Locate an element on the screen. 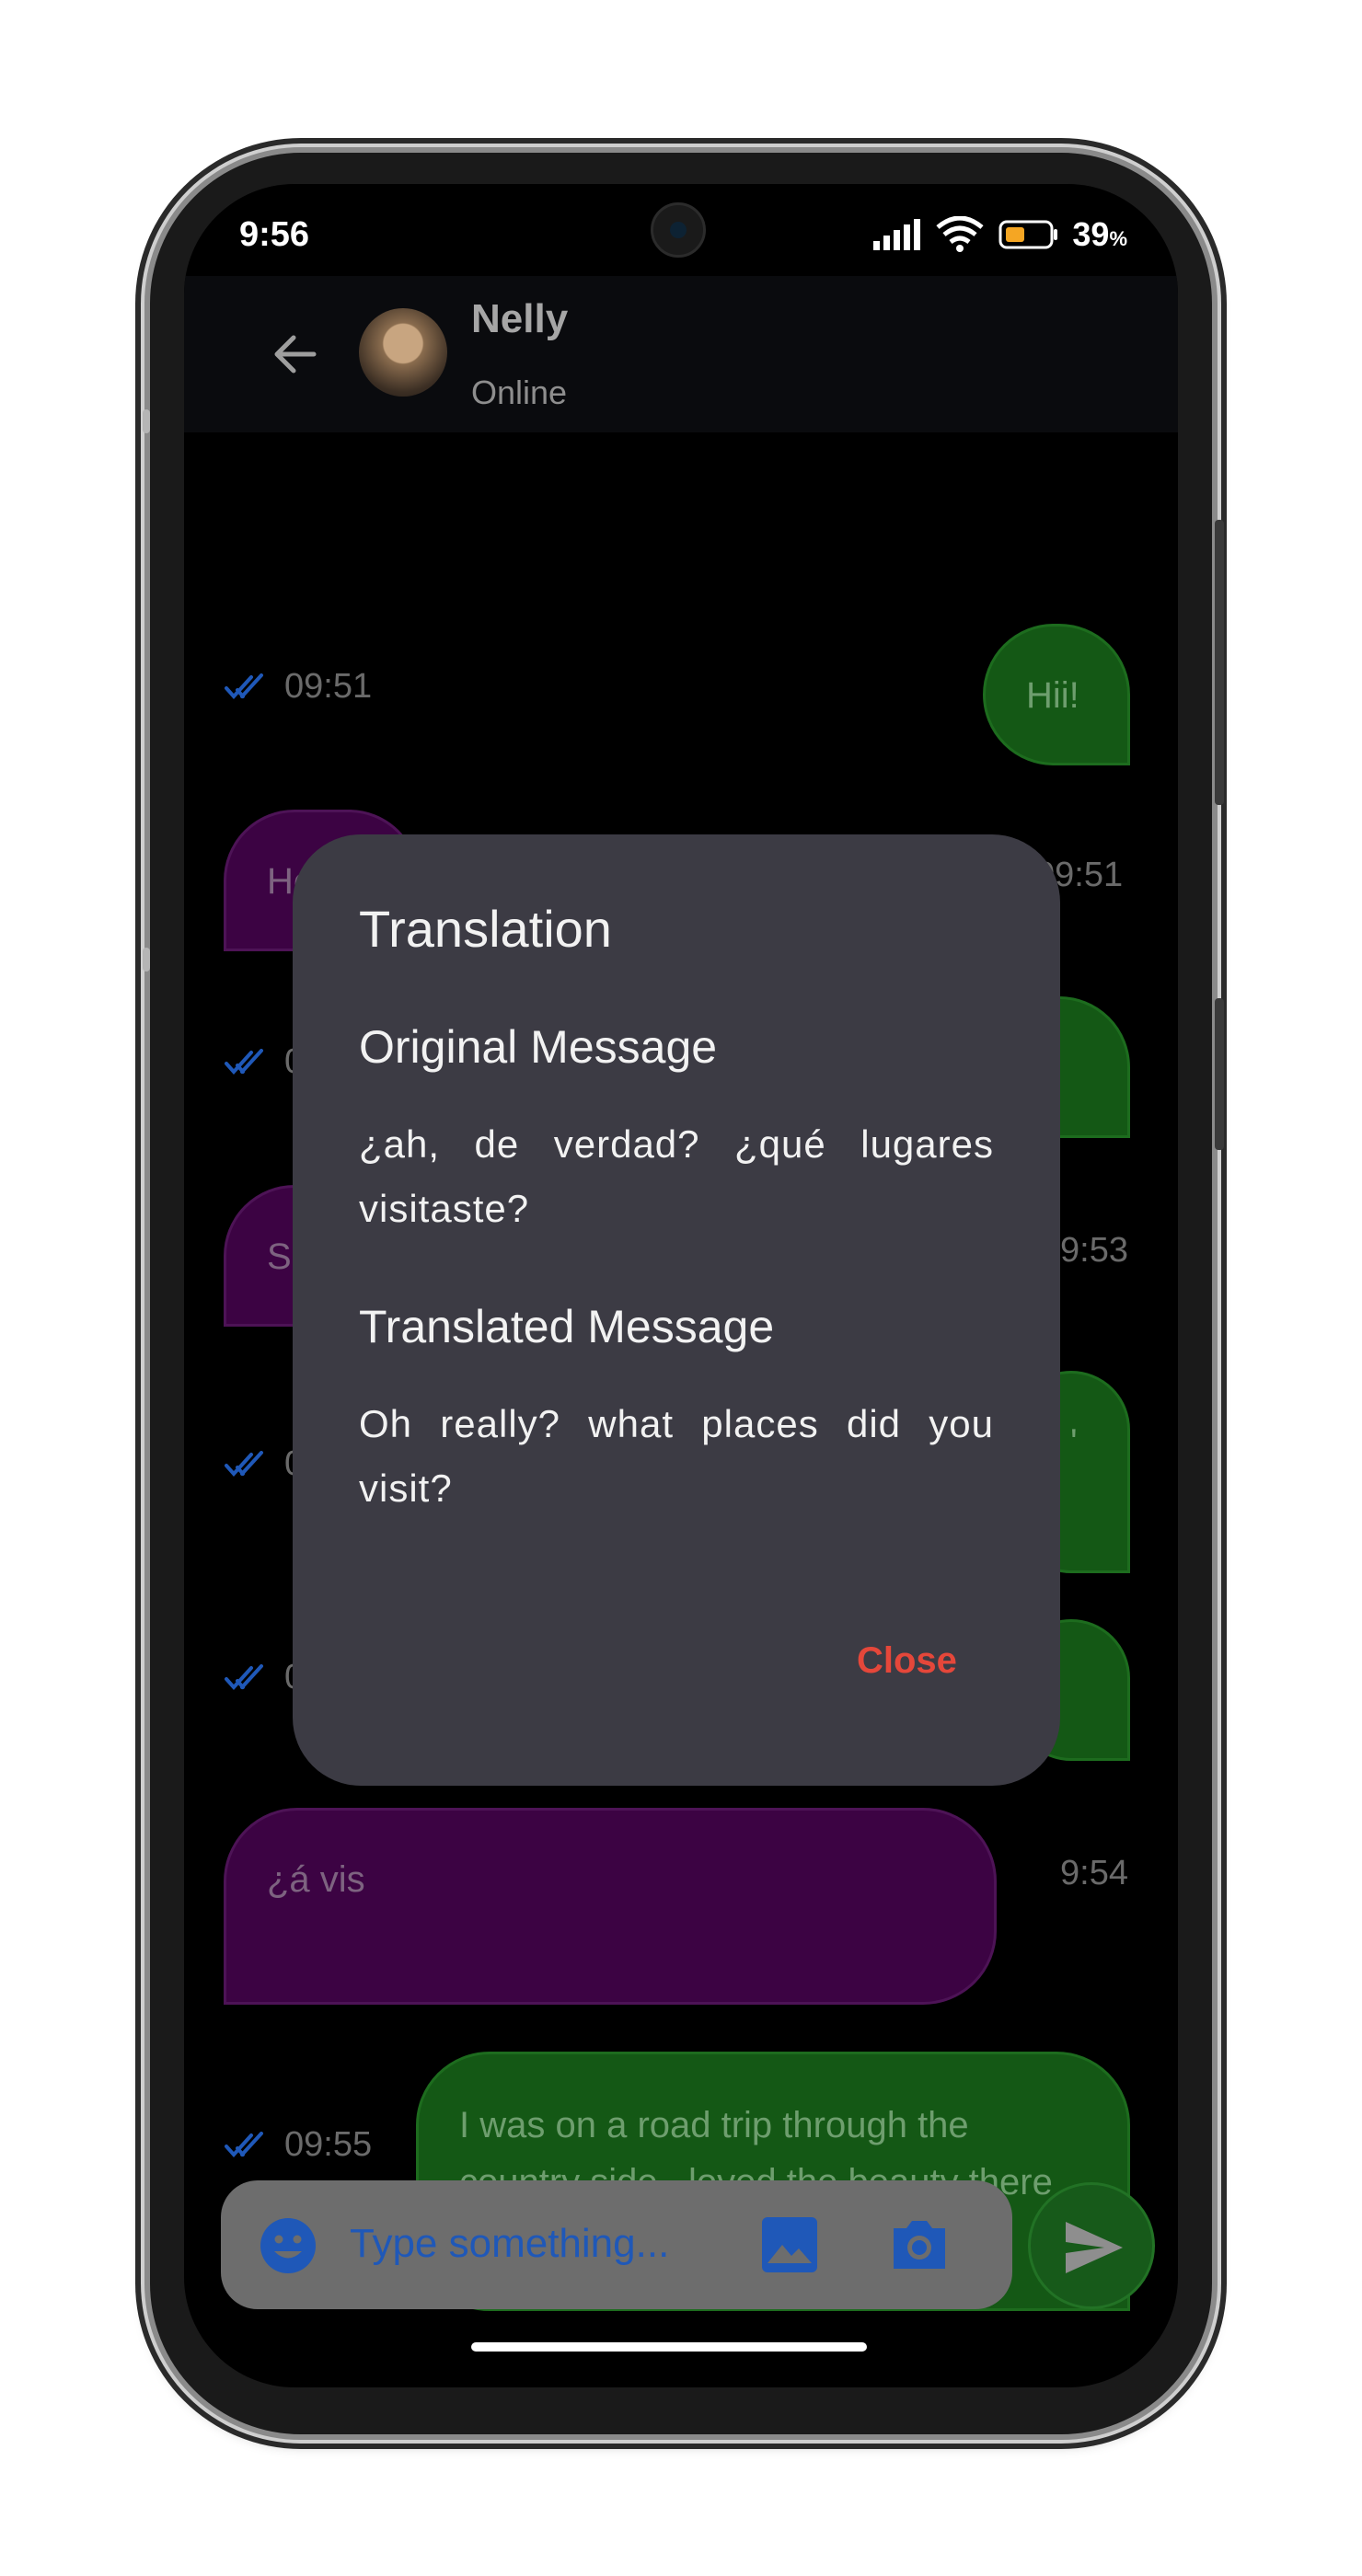  status-icons: 39% is located at coordinates (999, 234).